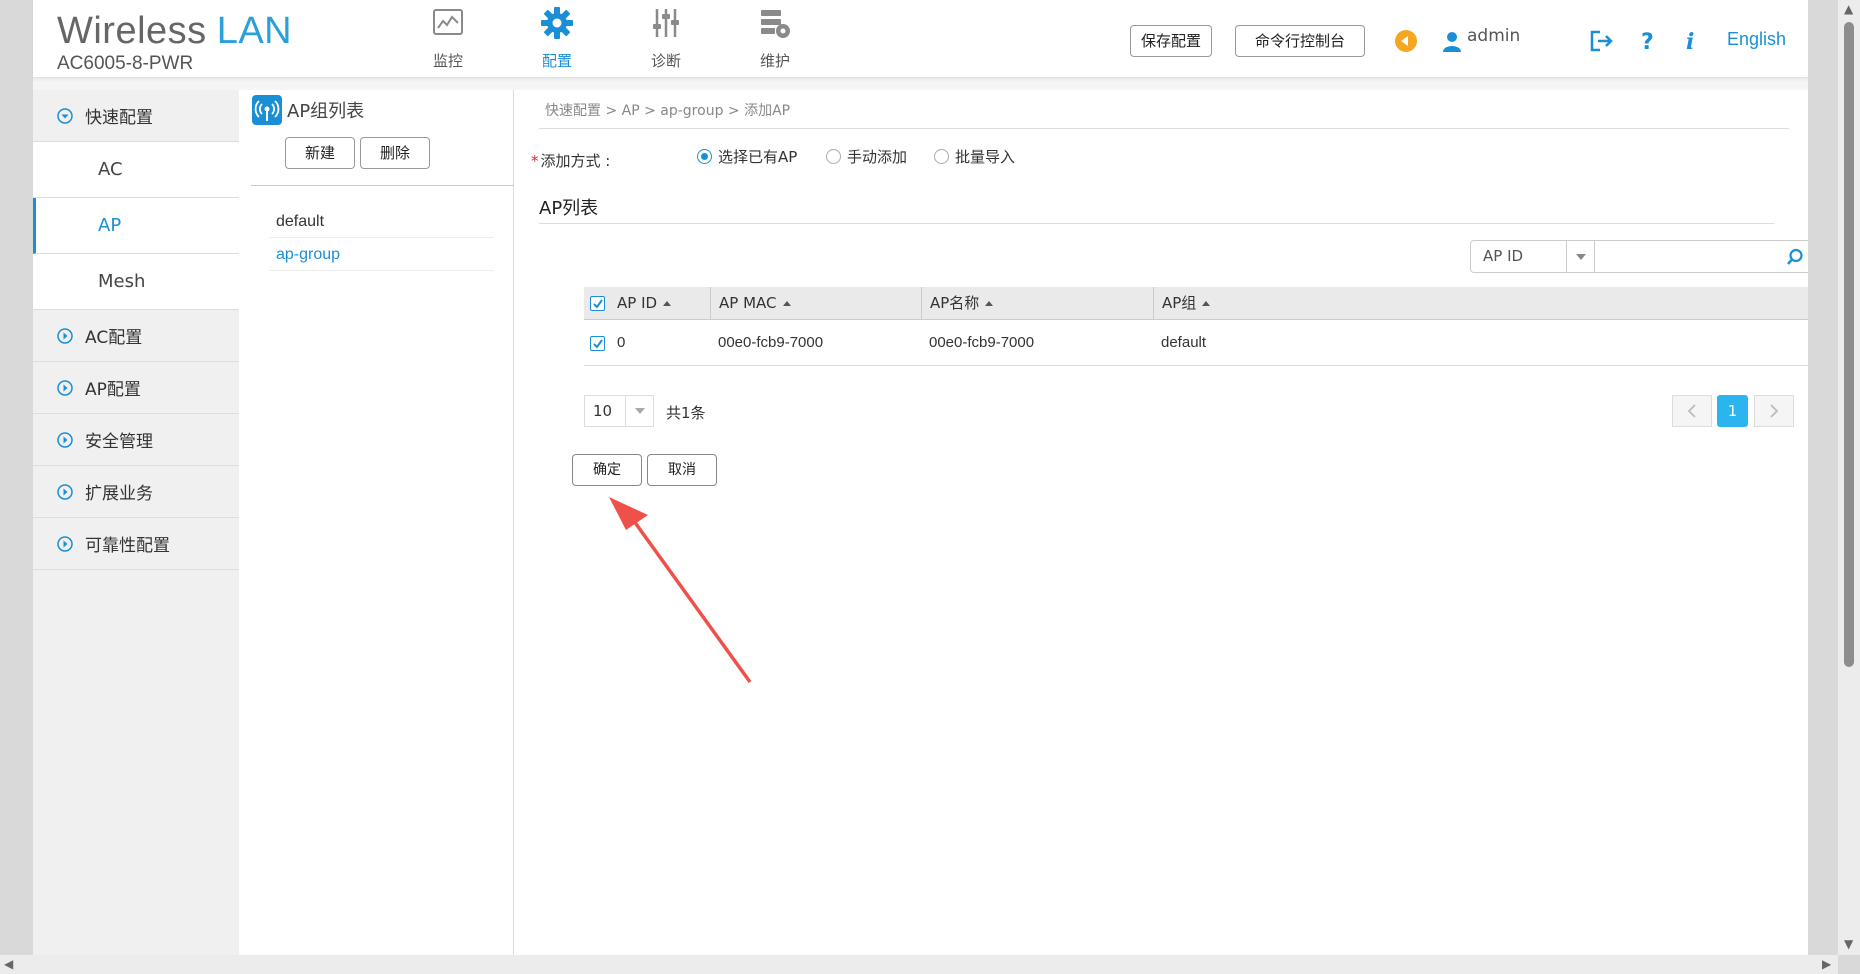  What do you see at coordinates (395, 153) in the screenshot?
I see `delete-group-button: 删除` at bounding box center [395, 153].